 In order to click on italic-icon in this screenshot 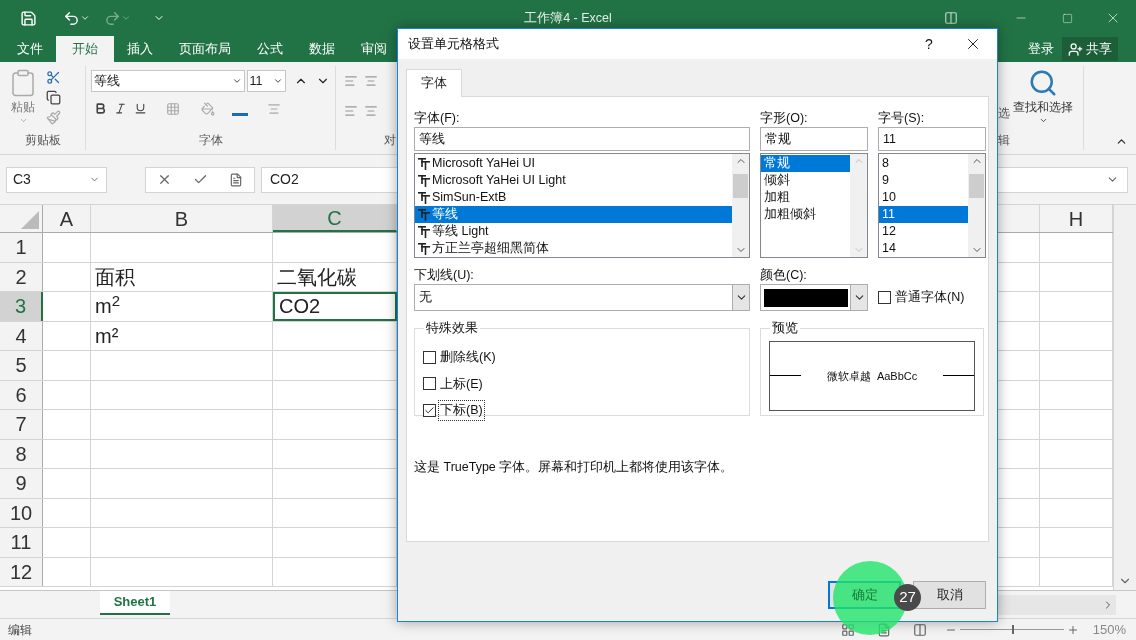, I will do `click(120, 108)`.